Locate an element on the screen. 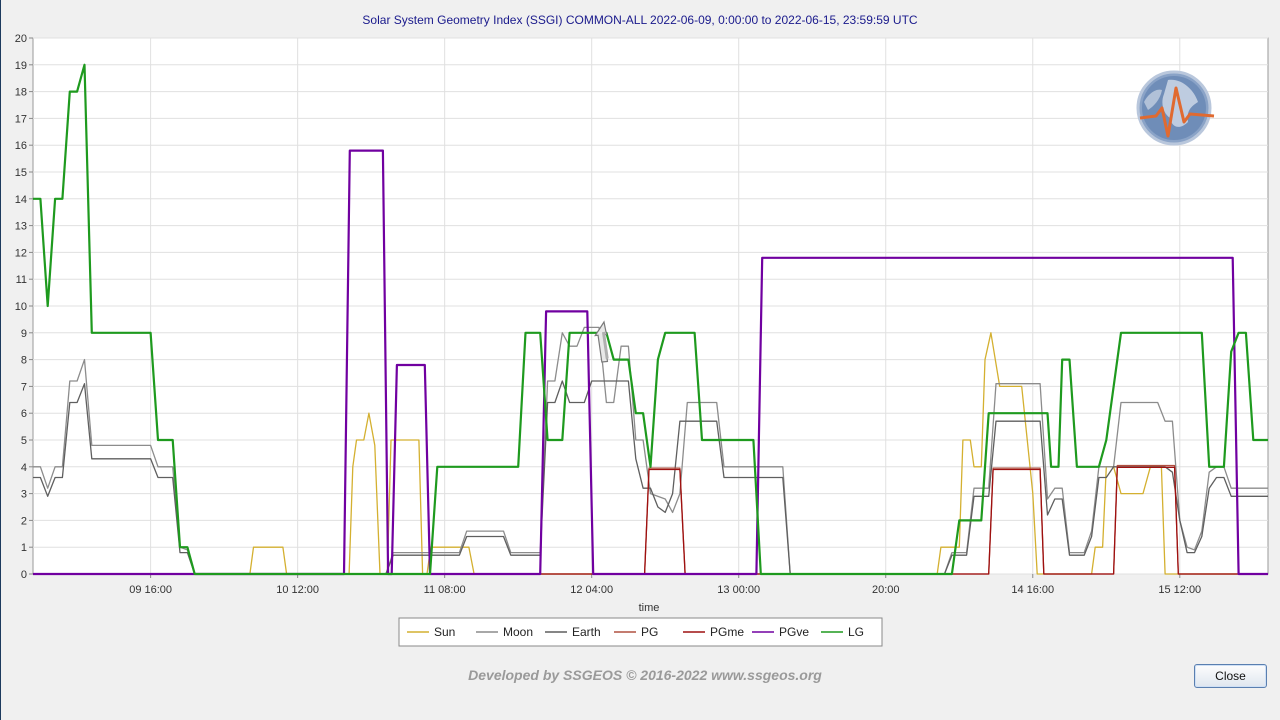 The image size is (1280, 720). y-tick-label: 17 is located at coordinates (21, 119).